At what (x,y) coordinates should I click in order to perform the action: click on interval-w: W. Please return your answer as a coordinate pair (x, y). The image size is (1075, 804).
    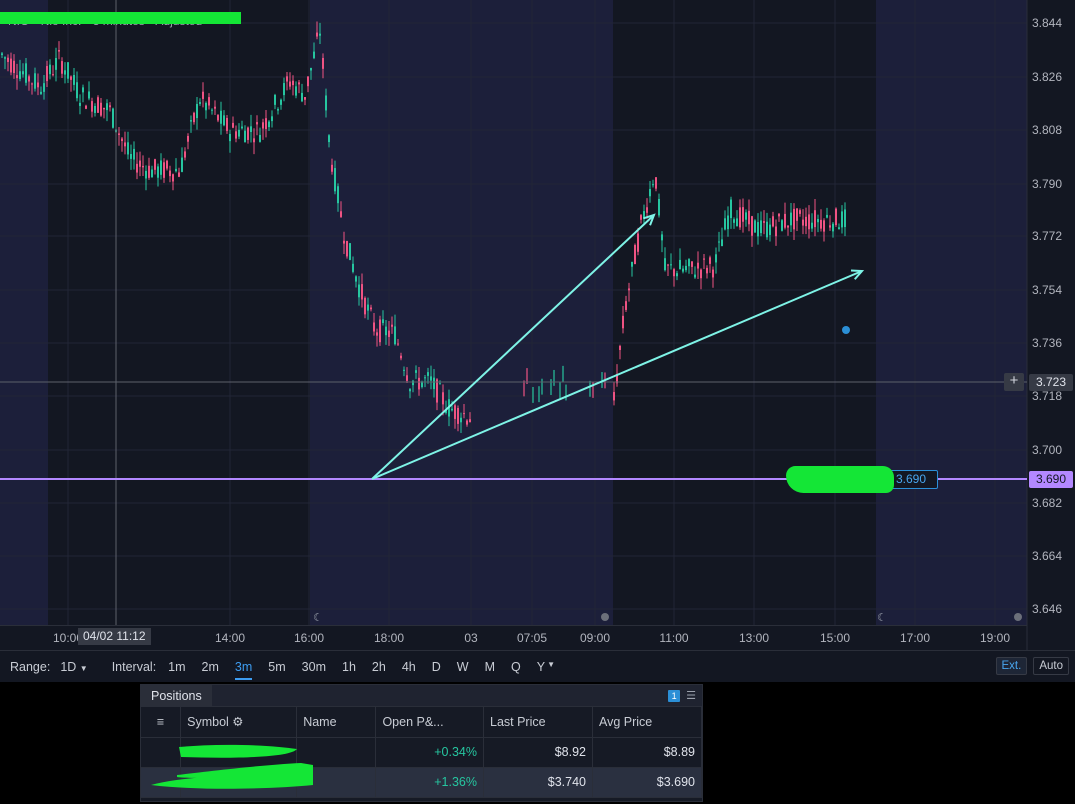
    Looking at the image, I should click on (463, 667).